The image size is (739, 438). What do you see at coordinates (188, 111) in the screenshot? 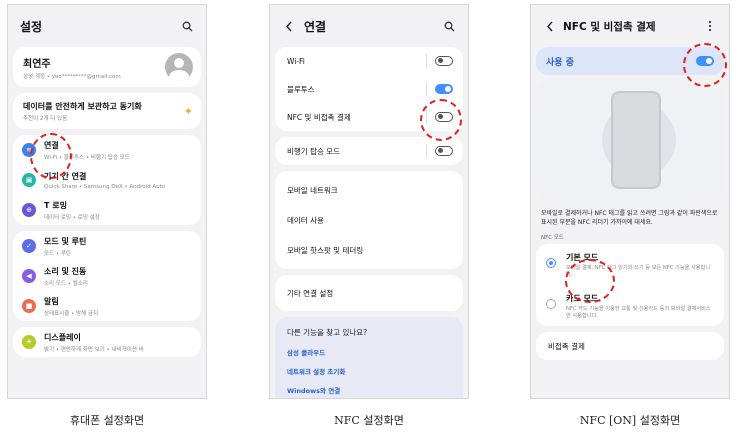
I see `sparkle-icon: ✦` at bounding box center [188, 111].